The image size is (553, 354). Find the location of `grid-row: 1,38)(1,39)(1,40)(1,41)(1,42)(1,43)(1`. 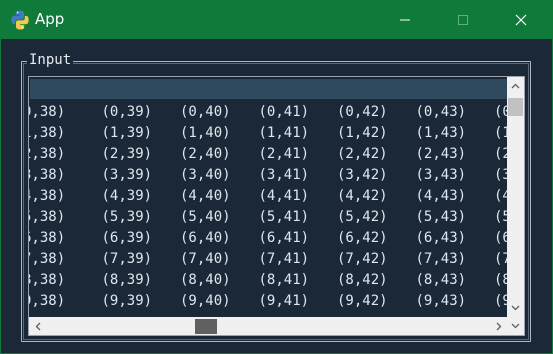

grid-row: 1,38)(1,39)(1,40)(1,41)(1,42)(1,43)(1 is located at coordinates (270, 133).